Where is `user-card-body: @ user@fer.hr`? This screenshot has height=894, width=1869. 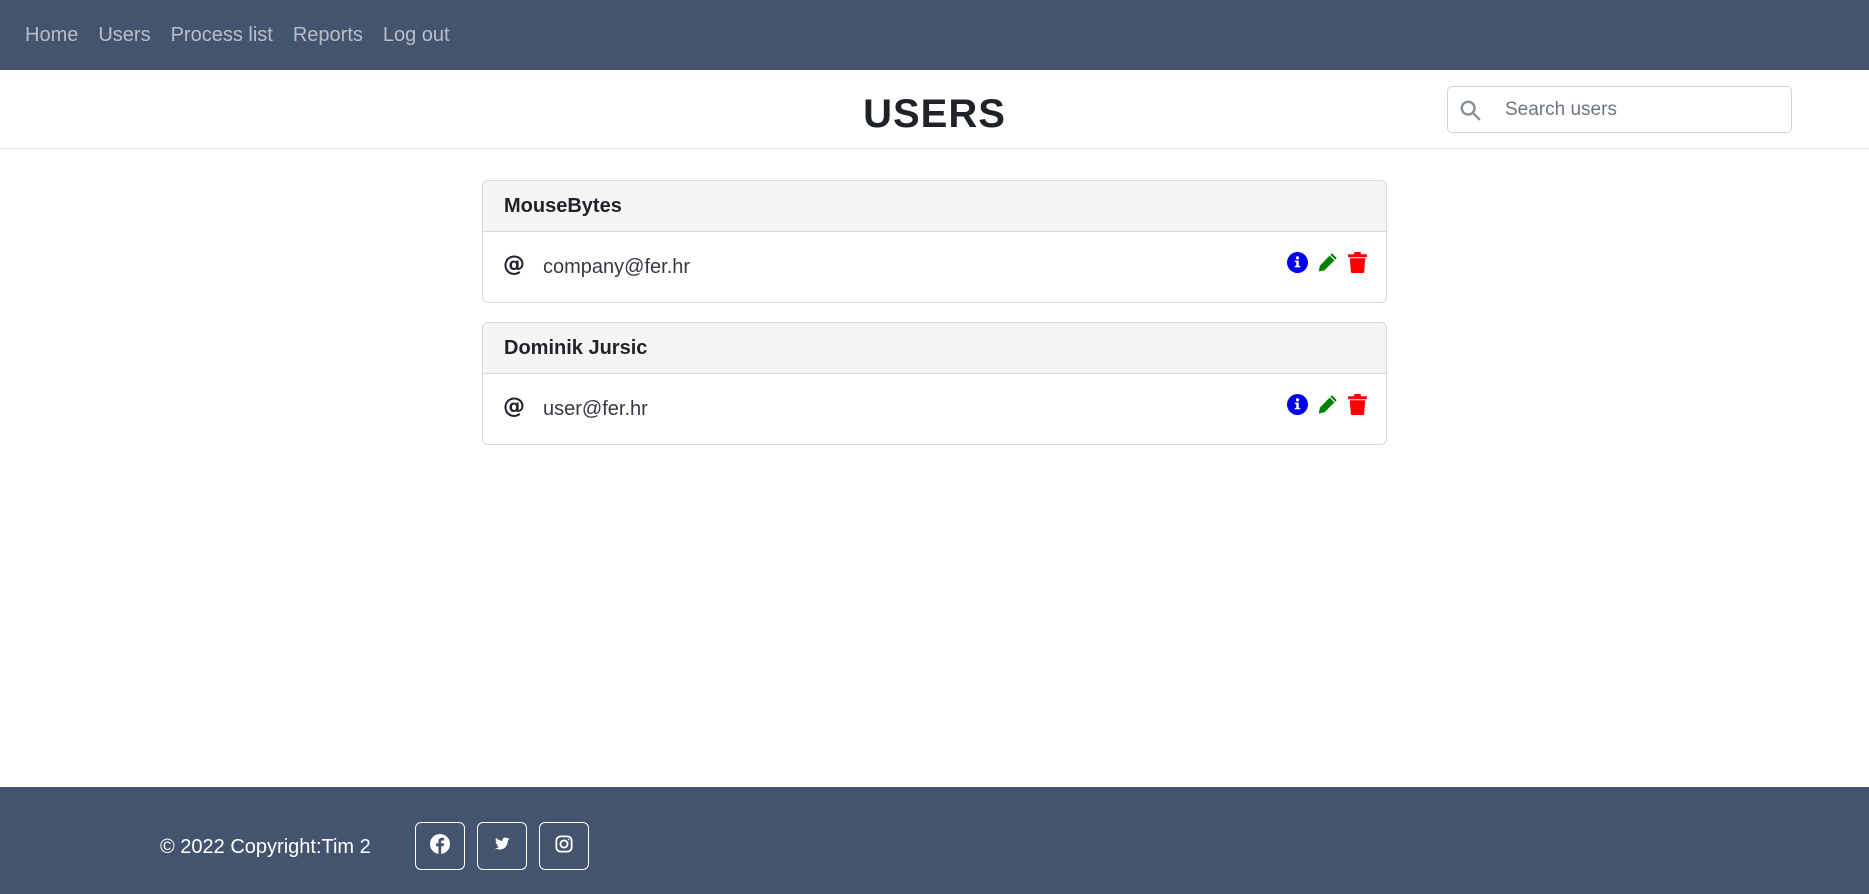 user-card-body: @ user@fer.hr is located at coordinates (934, 409).